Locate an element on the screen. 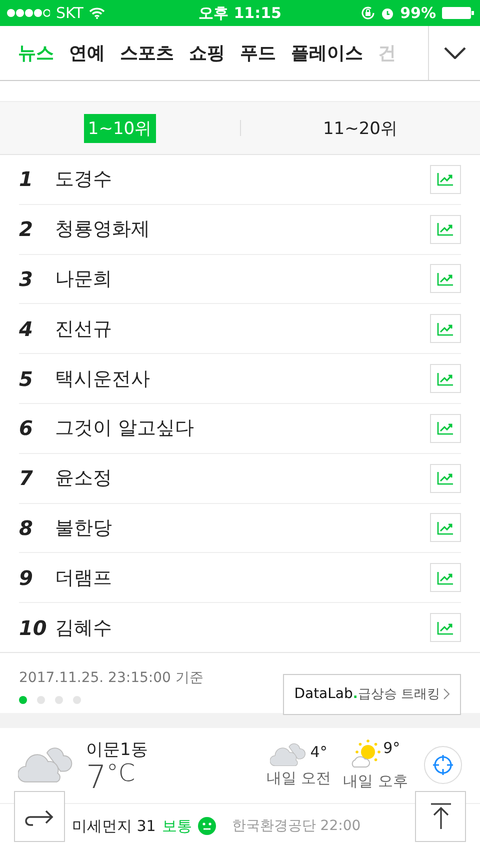 The width and height of the screenshot is (480, 854). arrow-up-icon is located at coordinates (440, 816).